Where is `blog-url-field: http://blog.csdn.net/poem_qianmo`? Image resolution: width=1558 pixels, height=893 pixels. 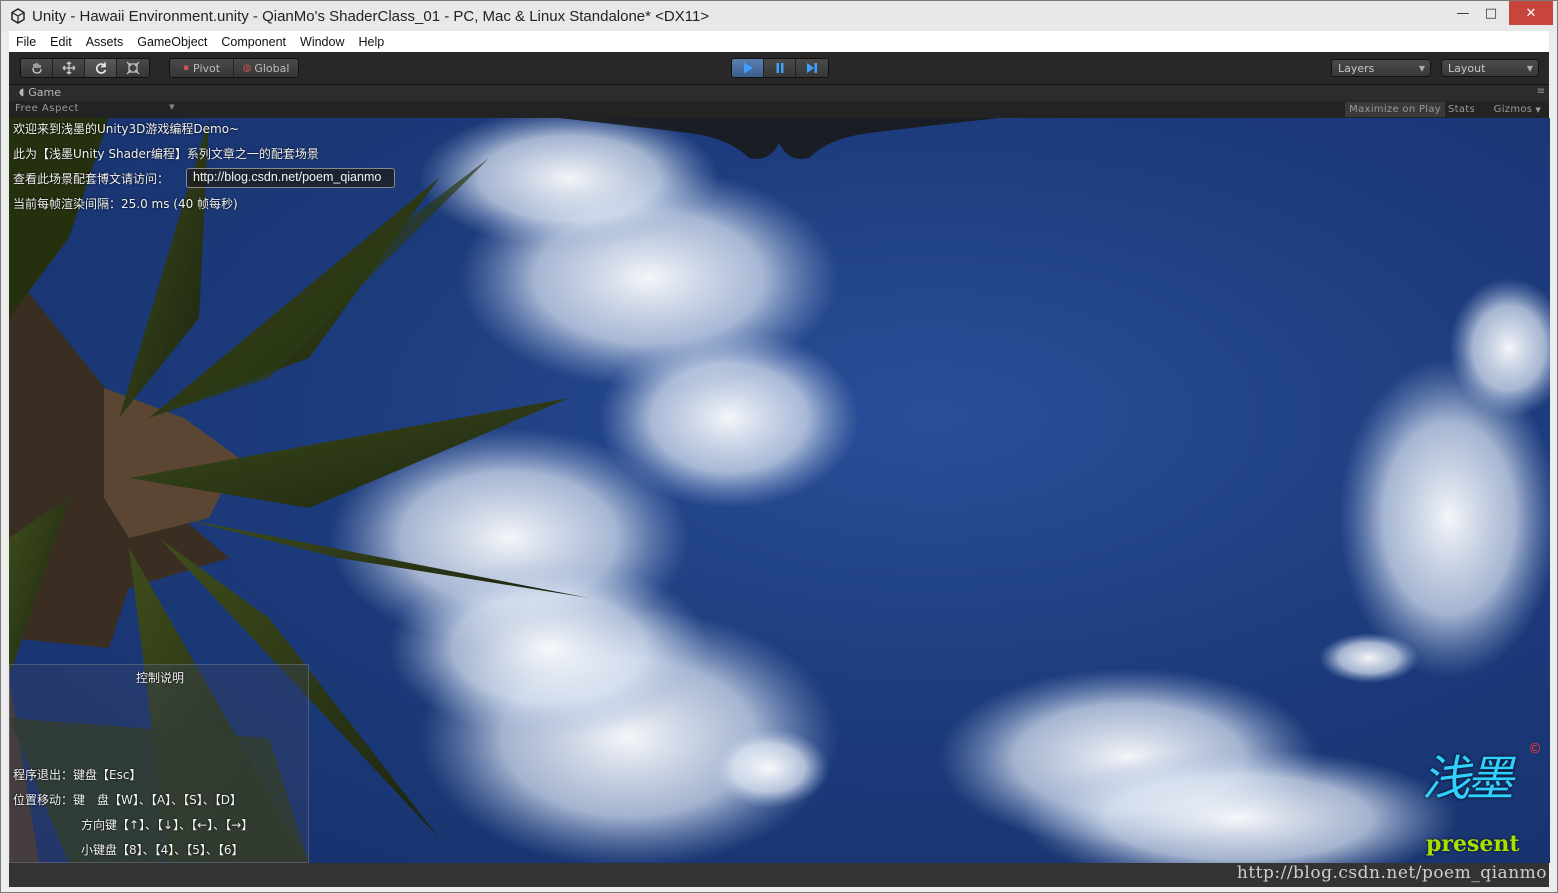 blog-url-field: http://blog.csdn.net/poem_qianmo is located at coordinates (290, 178).